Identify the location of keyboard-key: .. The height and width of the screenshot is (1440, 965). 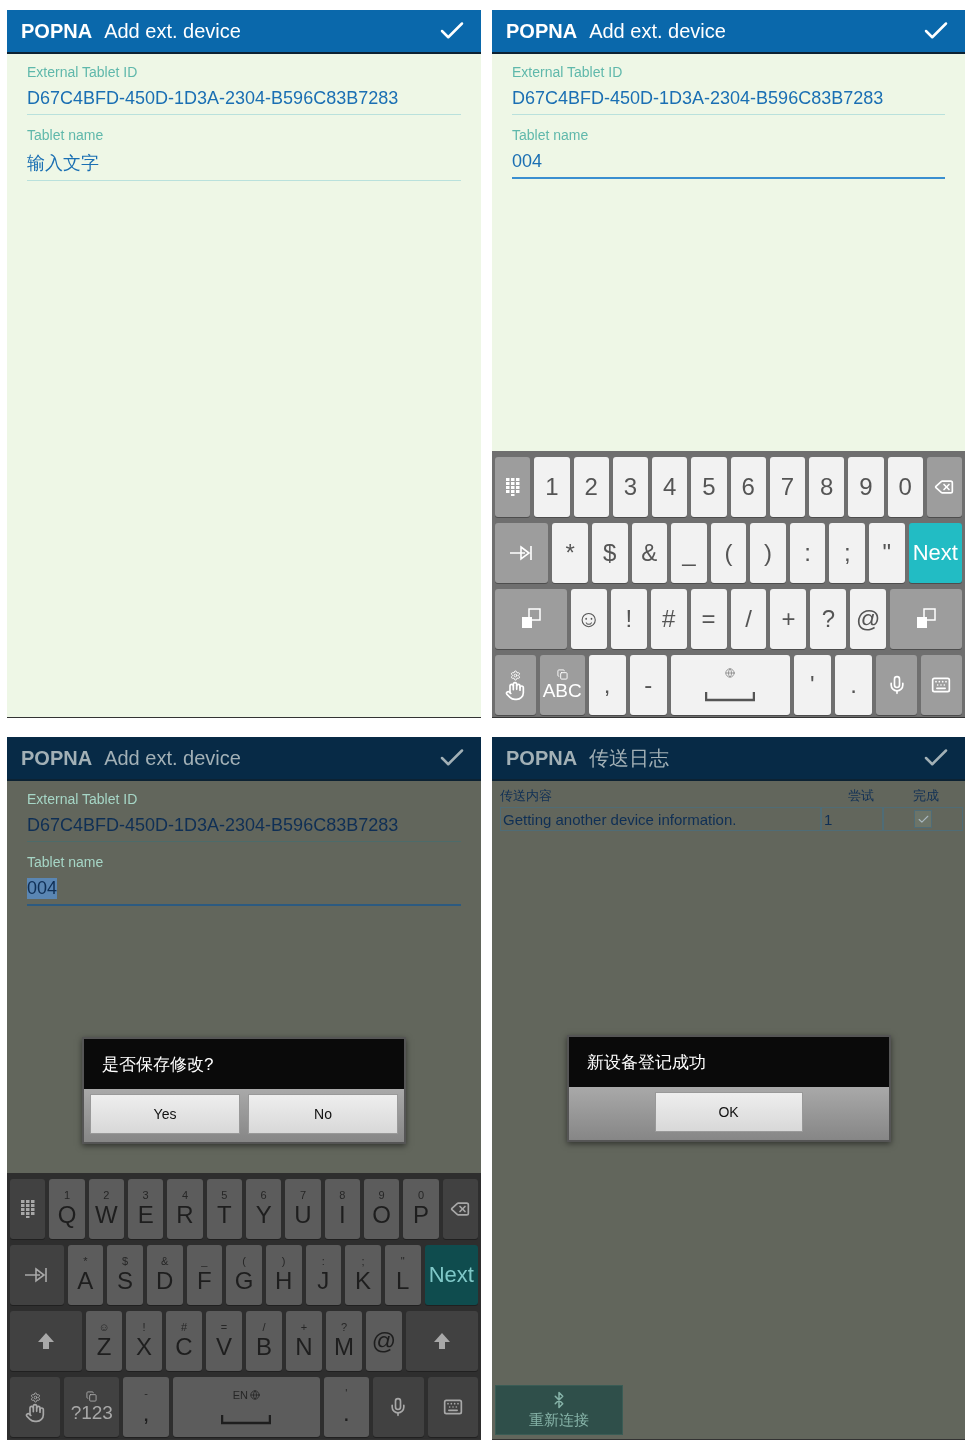
(854, 685).